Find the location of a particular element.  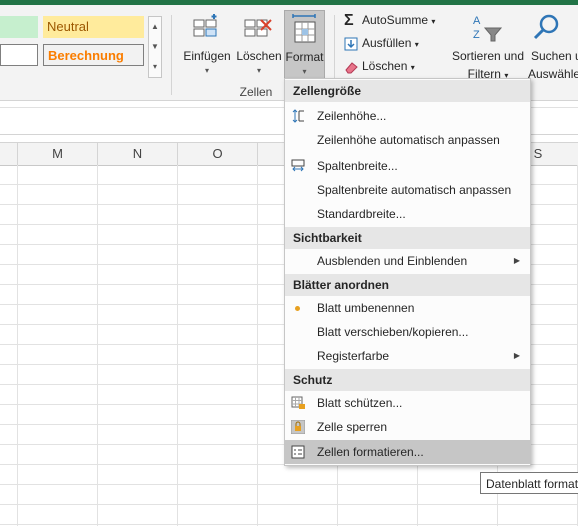

menu-section-header: Sichtbarkeit is located at coordinates (407, 238).